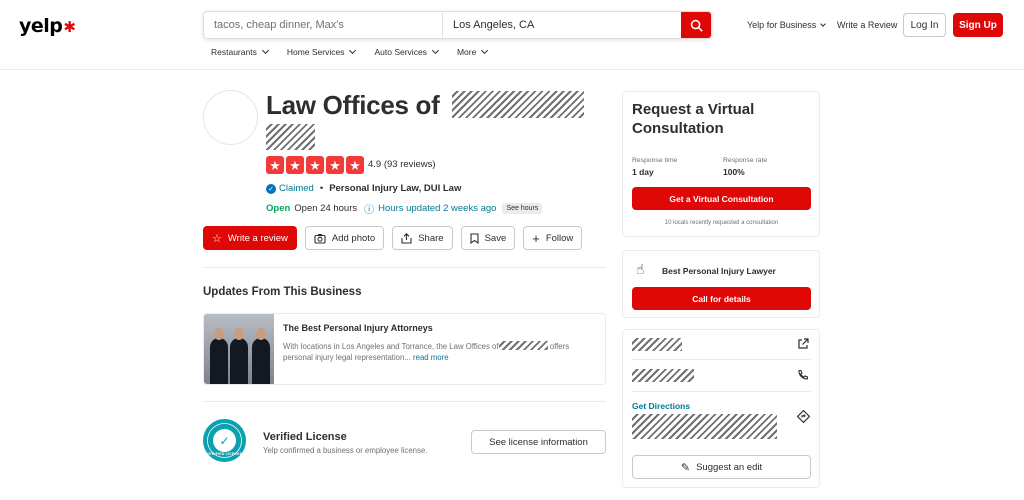 Image resolution: width=1024 pixels, height=500 pixels. I want to click on redacted-phone, so click(663, 375).